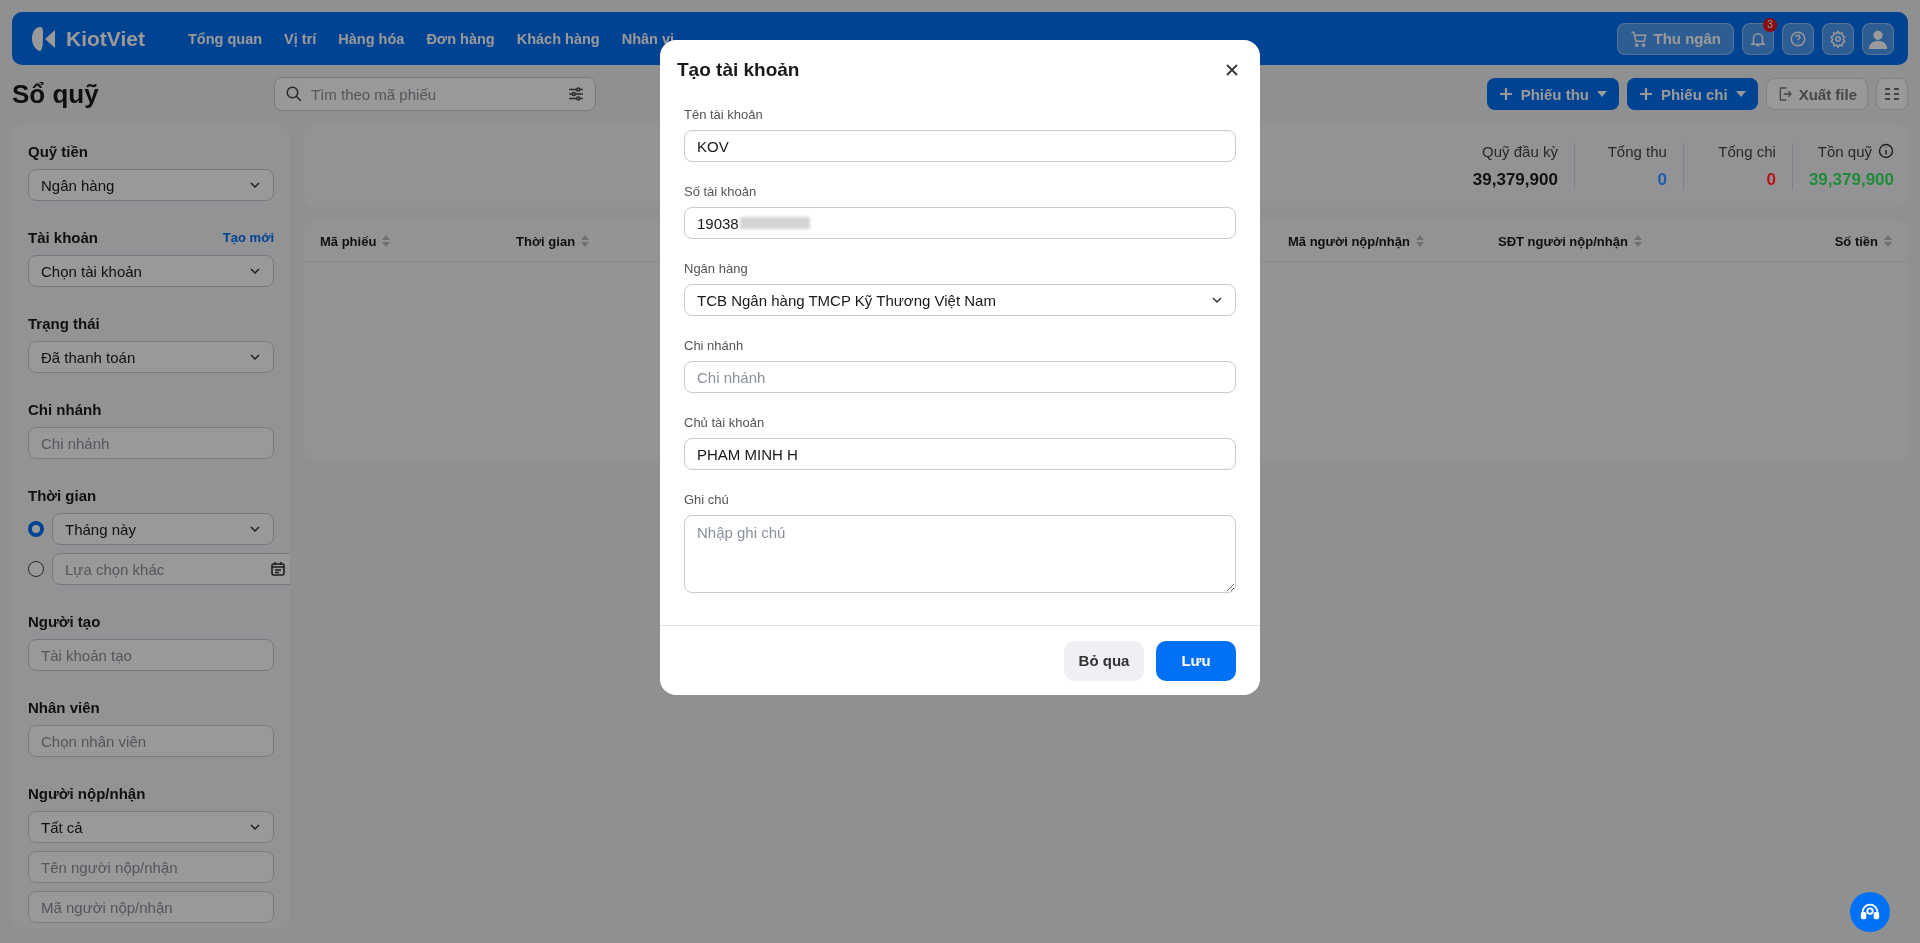 The width and height of the screenshot is (1920, 943). What do you see at coordinates (64, 707) in the screenshot?
I see `filter-title: Nhân viên` at bounding box center [64, 707].